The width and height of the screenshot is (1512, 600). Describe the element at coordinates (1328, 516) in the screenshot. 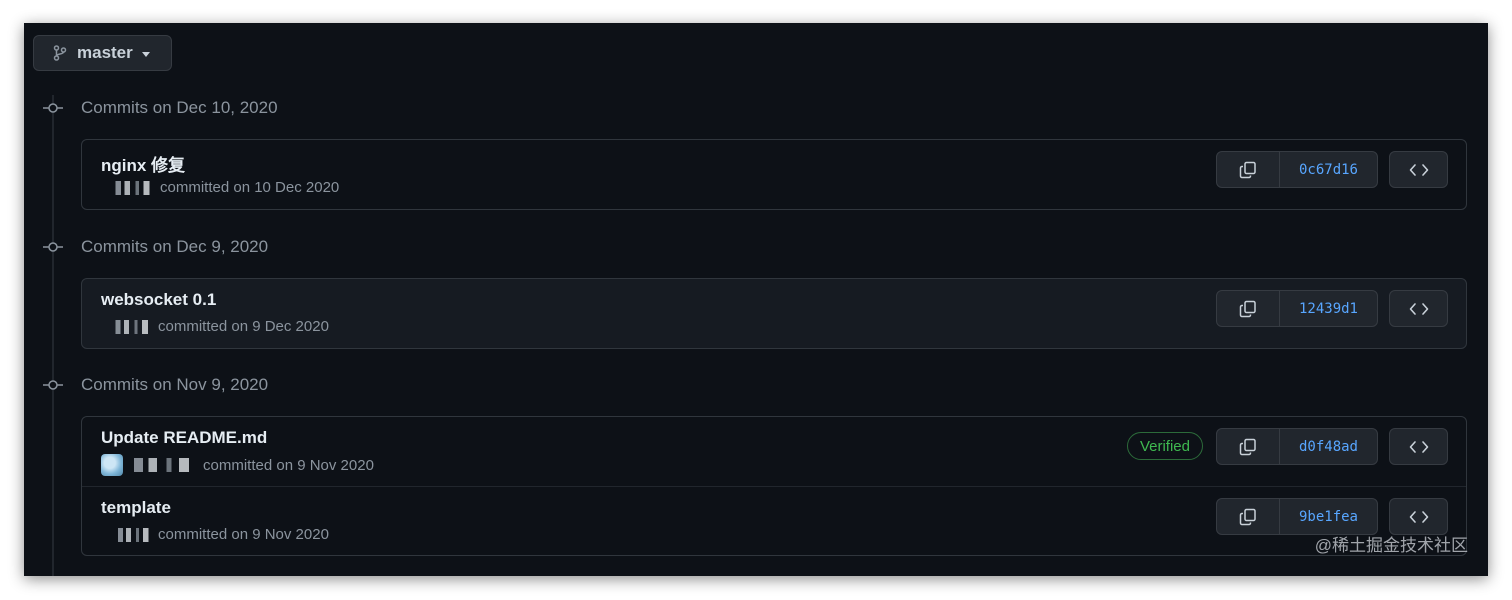

I see `commit-sha-link: 9be1fea` at that location.